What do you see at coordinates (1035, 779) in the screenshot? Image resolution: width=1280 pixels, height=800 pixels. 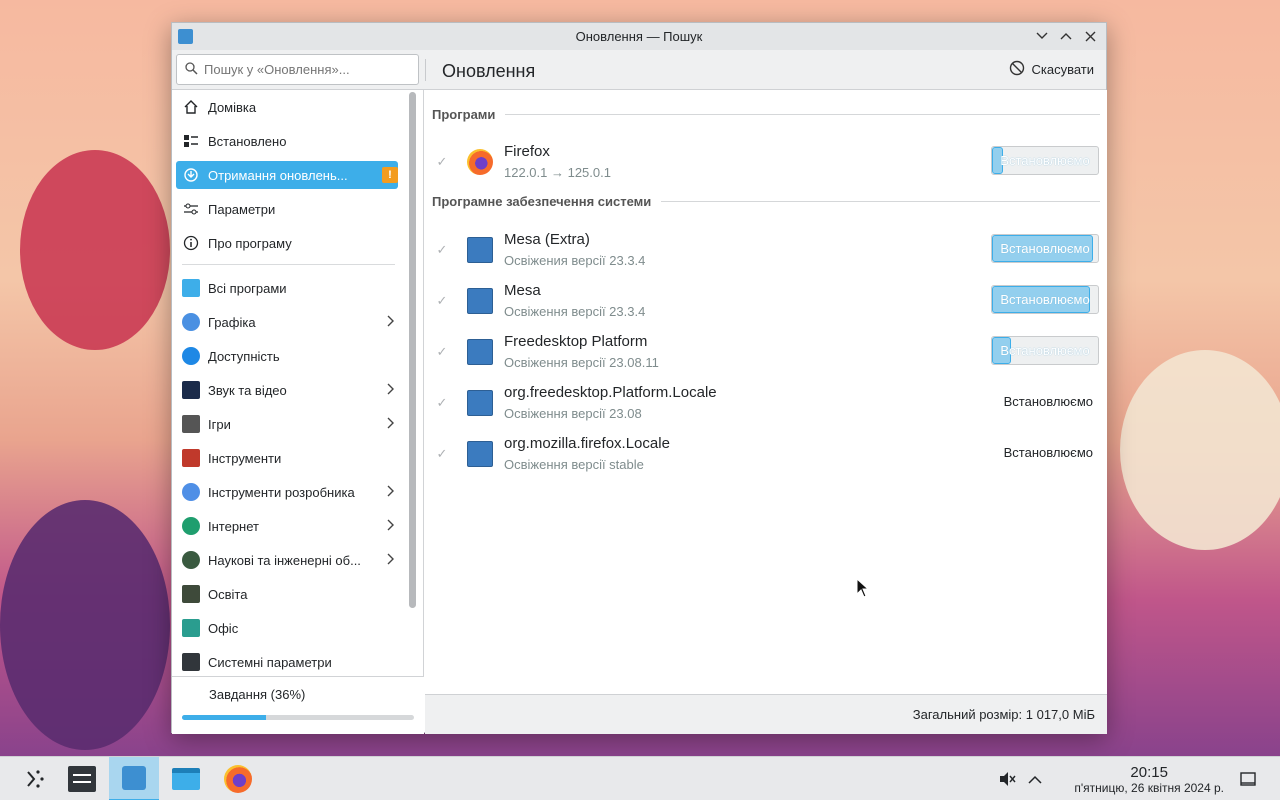 I see `tray-expand-icon` at bounding box center [1035, 779].